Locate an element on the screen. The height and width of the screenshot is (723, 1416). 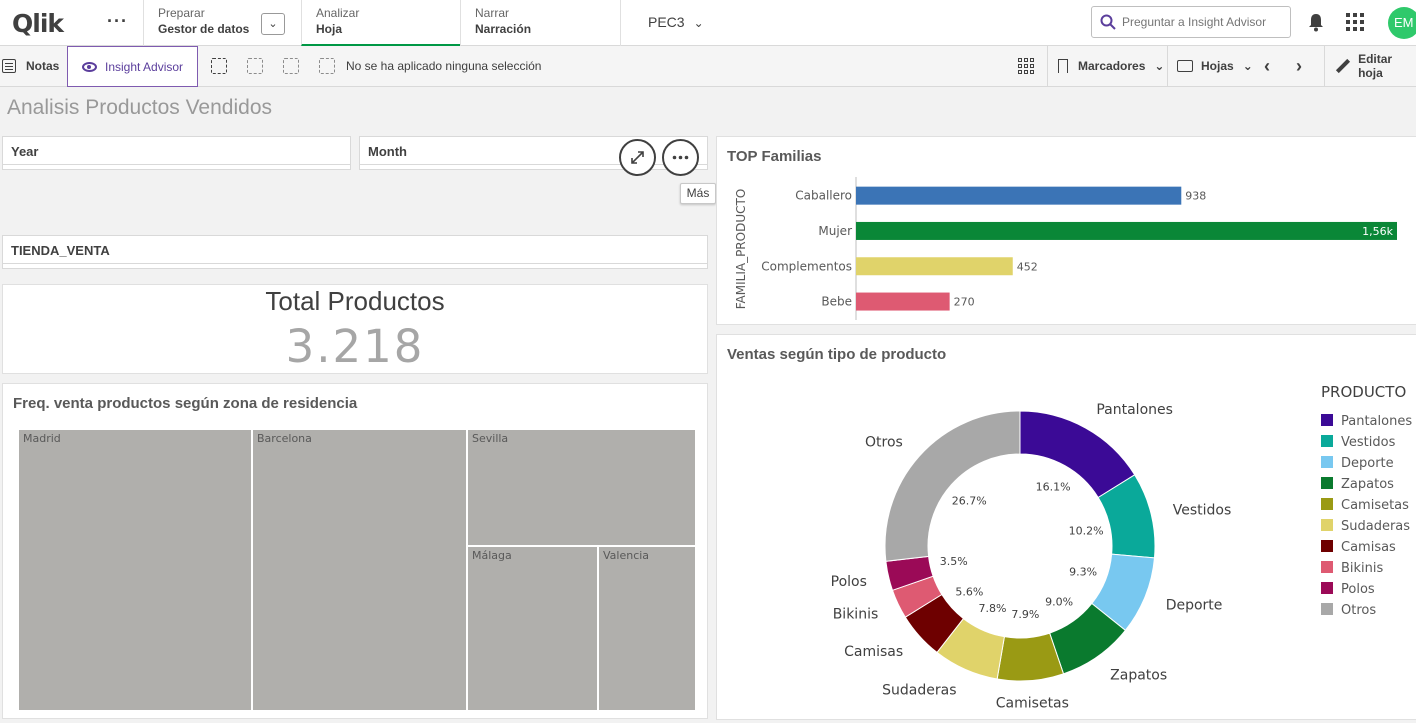
bookmarks-button: Marcadores ⌄ is located at coordinates (1111, 66).